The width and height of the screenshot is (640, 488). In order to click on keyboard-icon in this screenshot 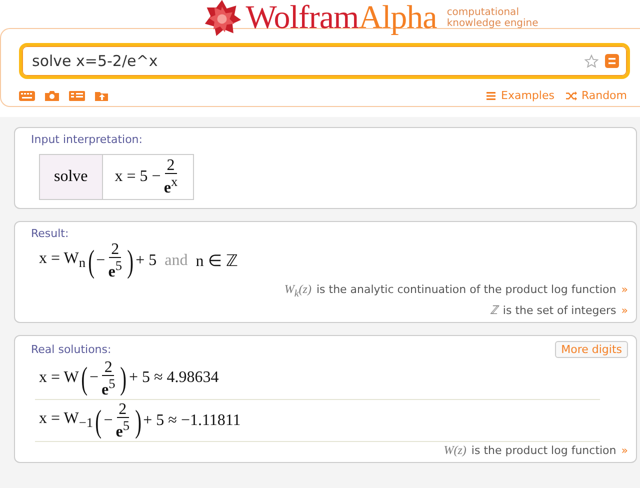, I will do `click(27, 96)`.